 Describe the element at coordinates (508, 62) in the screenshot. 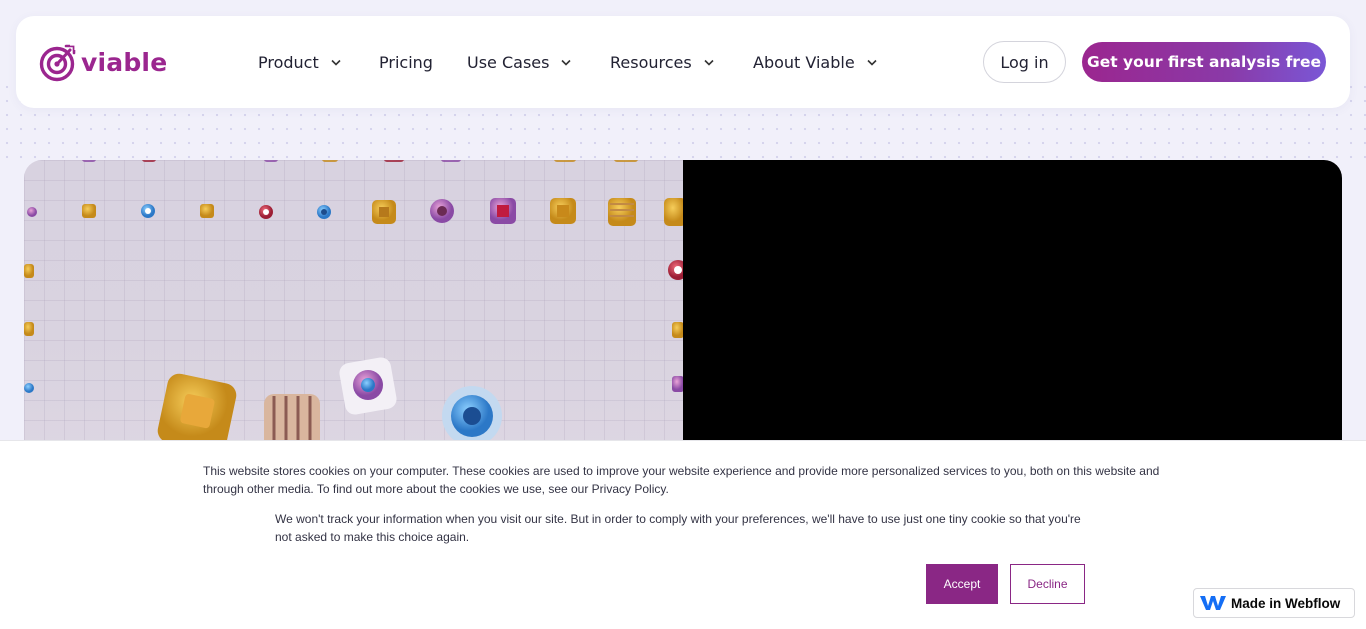

I see `nav-use-cases-label: Use Cases` at that location.